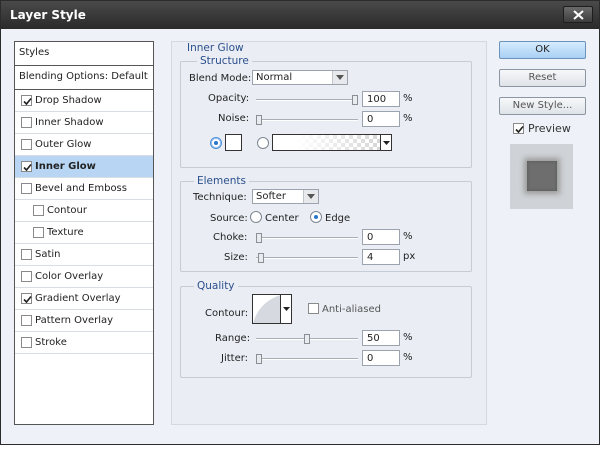  What do you see at coordinates (84, 343) in the screenshot?
I see `style-item: Stroke` at bounding box center [84, 343].